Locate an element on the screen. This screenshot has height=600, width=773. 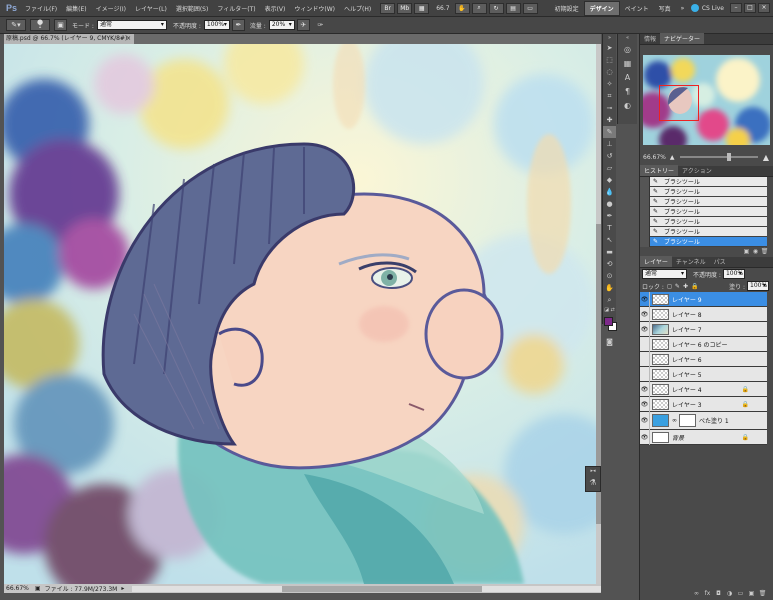
airbrush-toggle: ✈ is located at coordinates (303, 25).